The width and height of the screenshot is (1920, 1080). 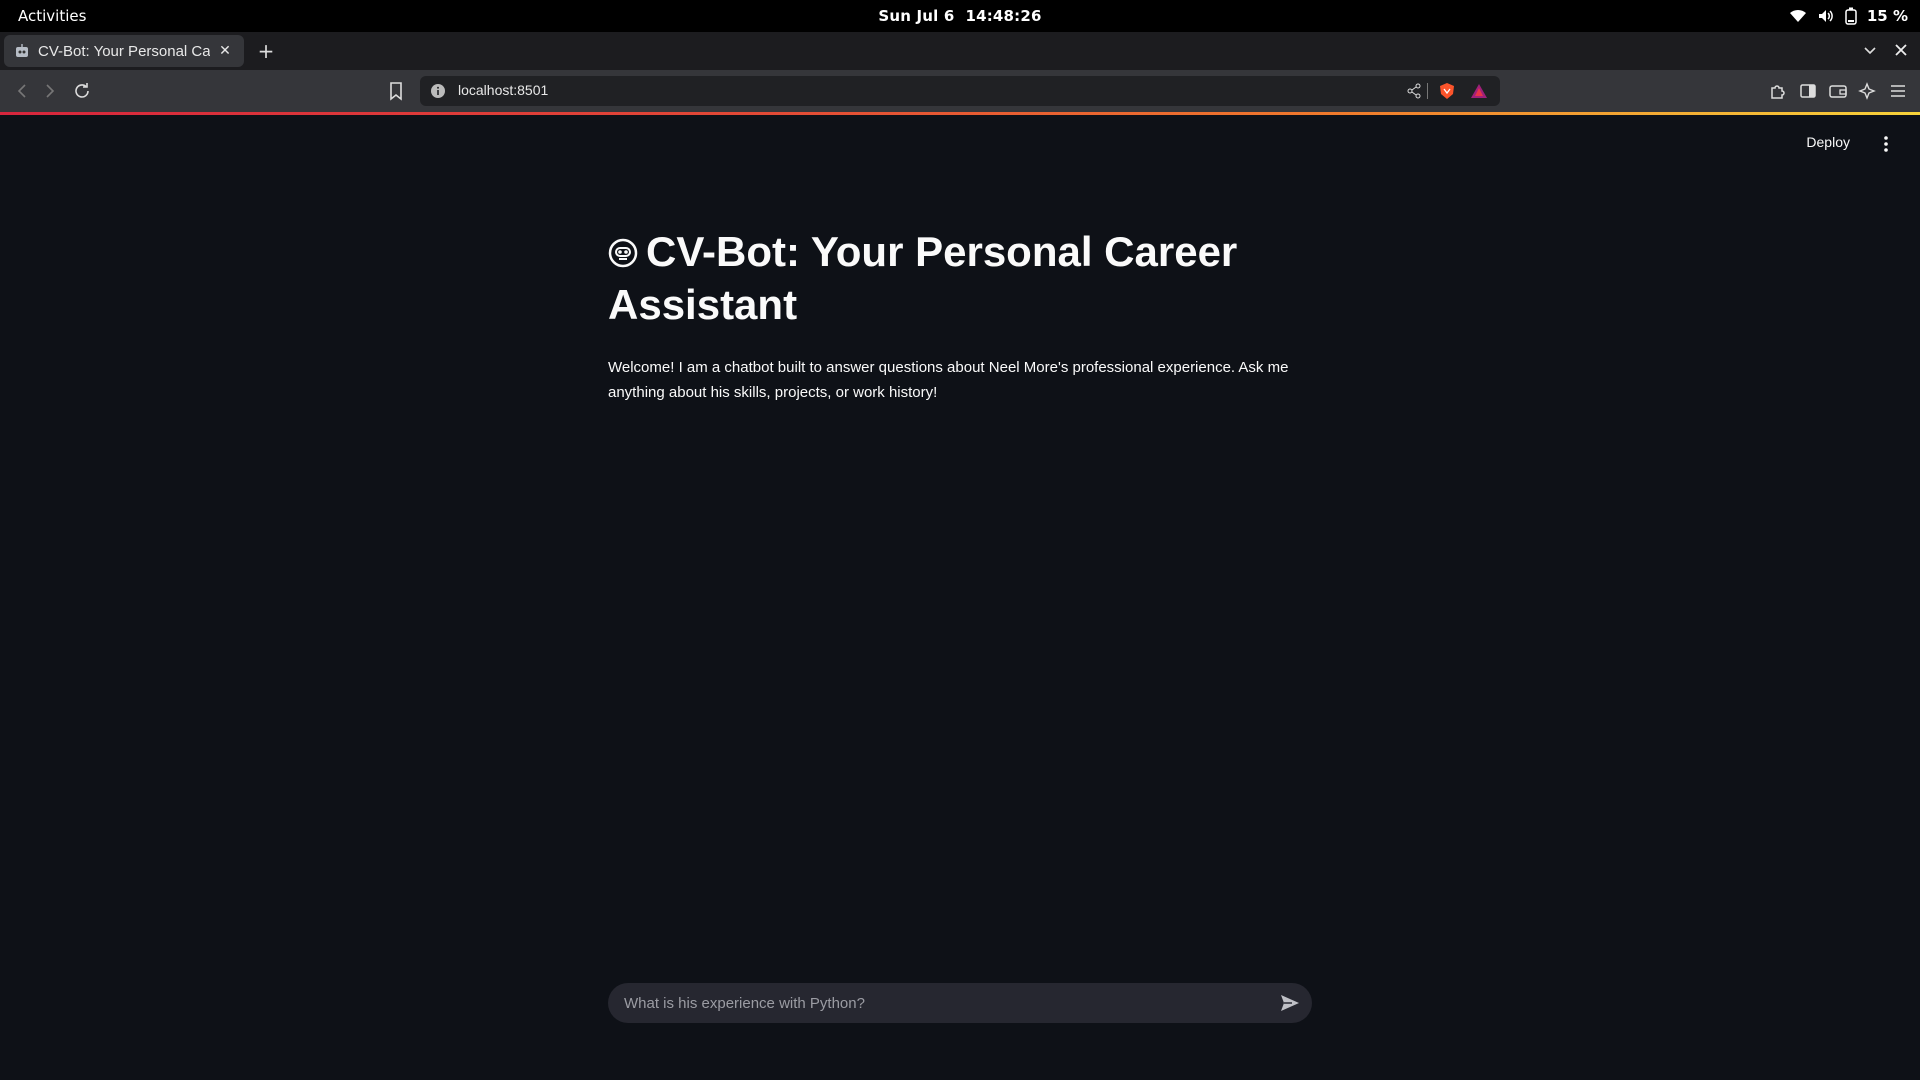 I want to click on robot-face-icon, so click(x=623, y=247).